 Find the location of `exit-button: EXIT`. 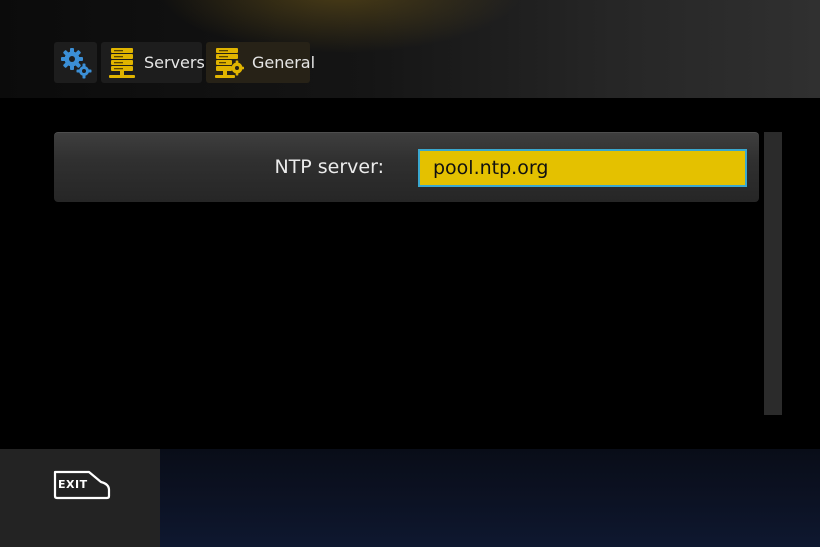

exit-button: EXIT is located at coordinates (82, 485).